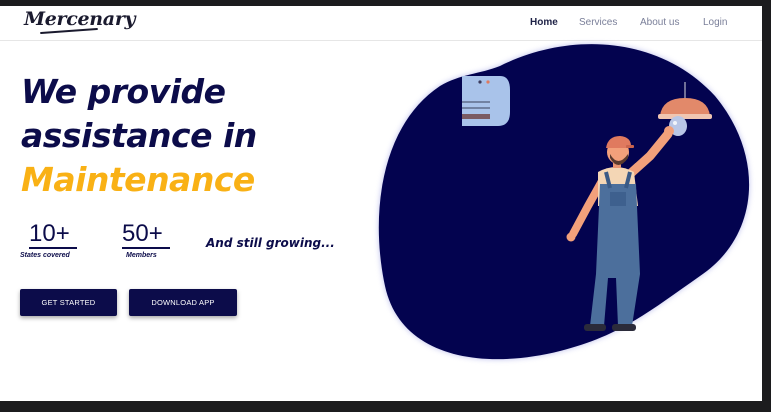  Describe the element at coordinates (141, 255) in the screenshot. I see `stat-members-label: Members` at that location.